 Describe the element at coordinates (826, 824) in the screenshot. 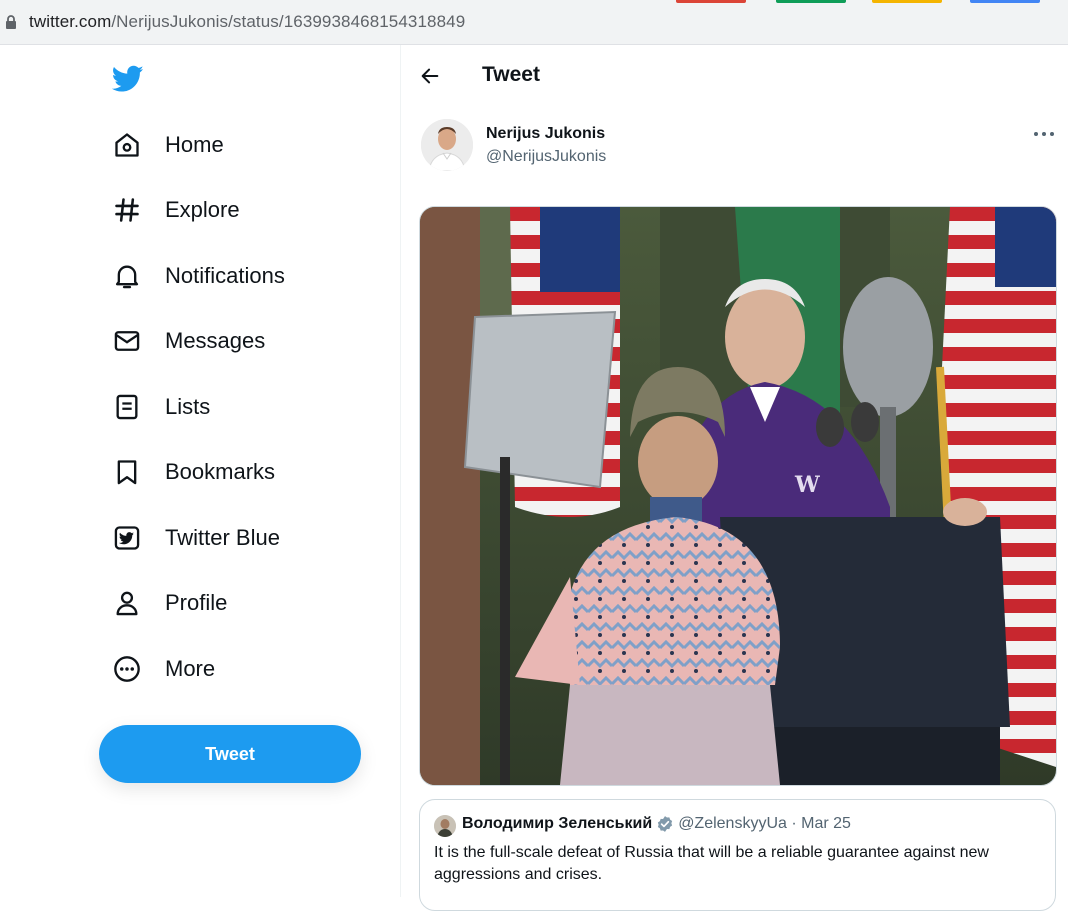

I see `quoted-tweet-date: Mar 25` at that location.